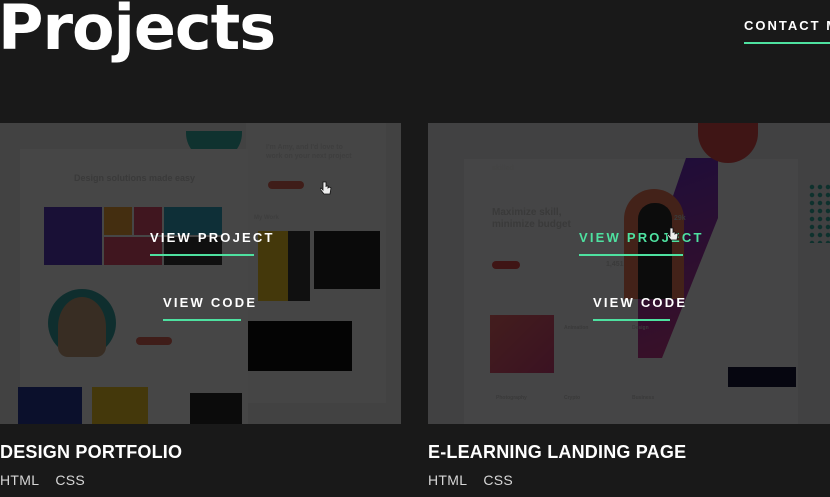 The image size is (830, 497). What do you see at coordinates (640, 328) in the screenshot?
I see `thumbnail-card-label: Design` at bounding box center [640, 328].